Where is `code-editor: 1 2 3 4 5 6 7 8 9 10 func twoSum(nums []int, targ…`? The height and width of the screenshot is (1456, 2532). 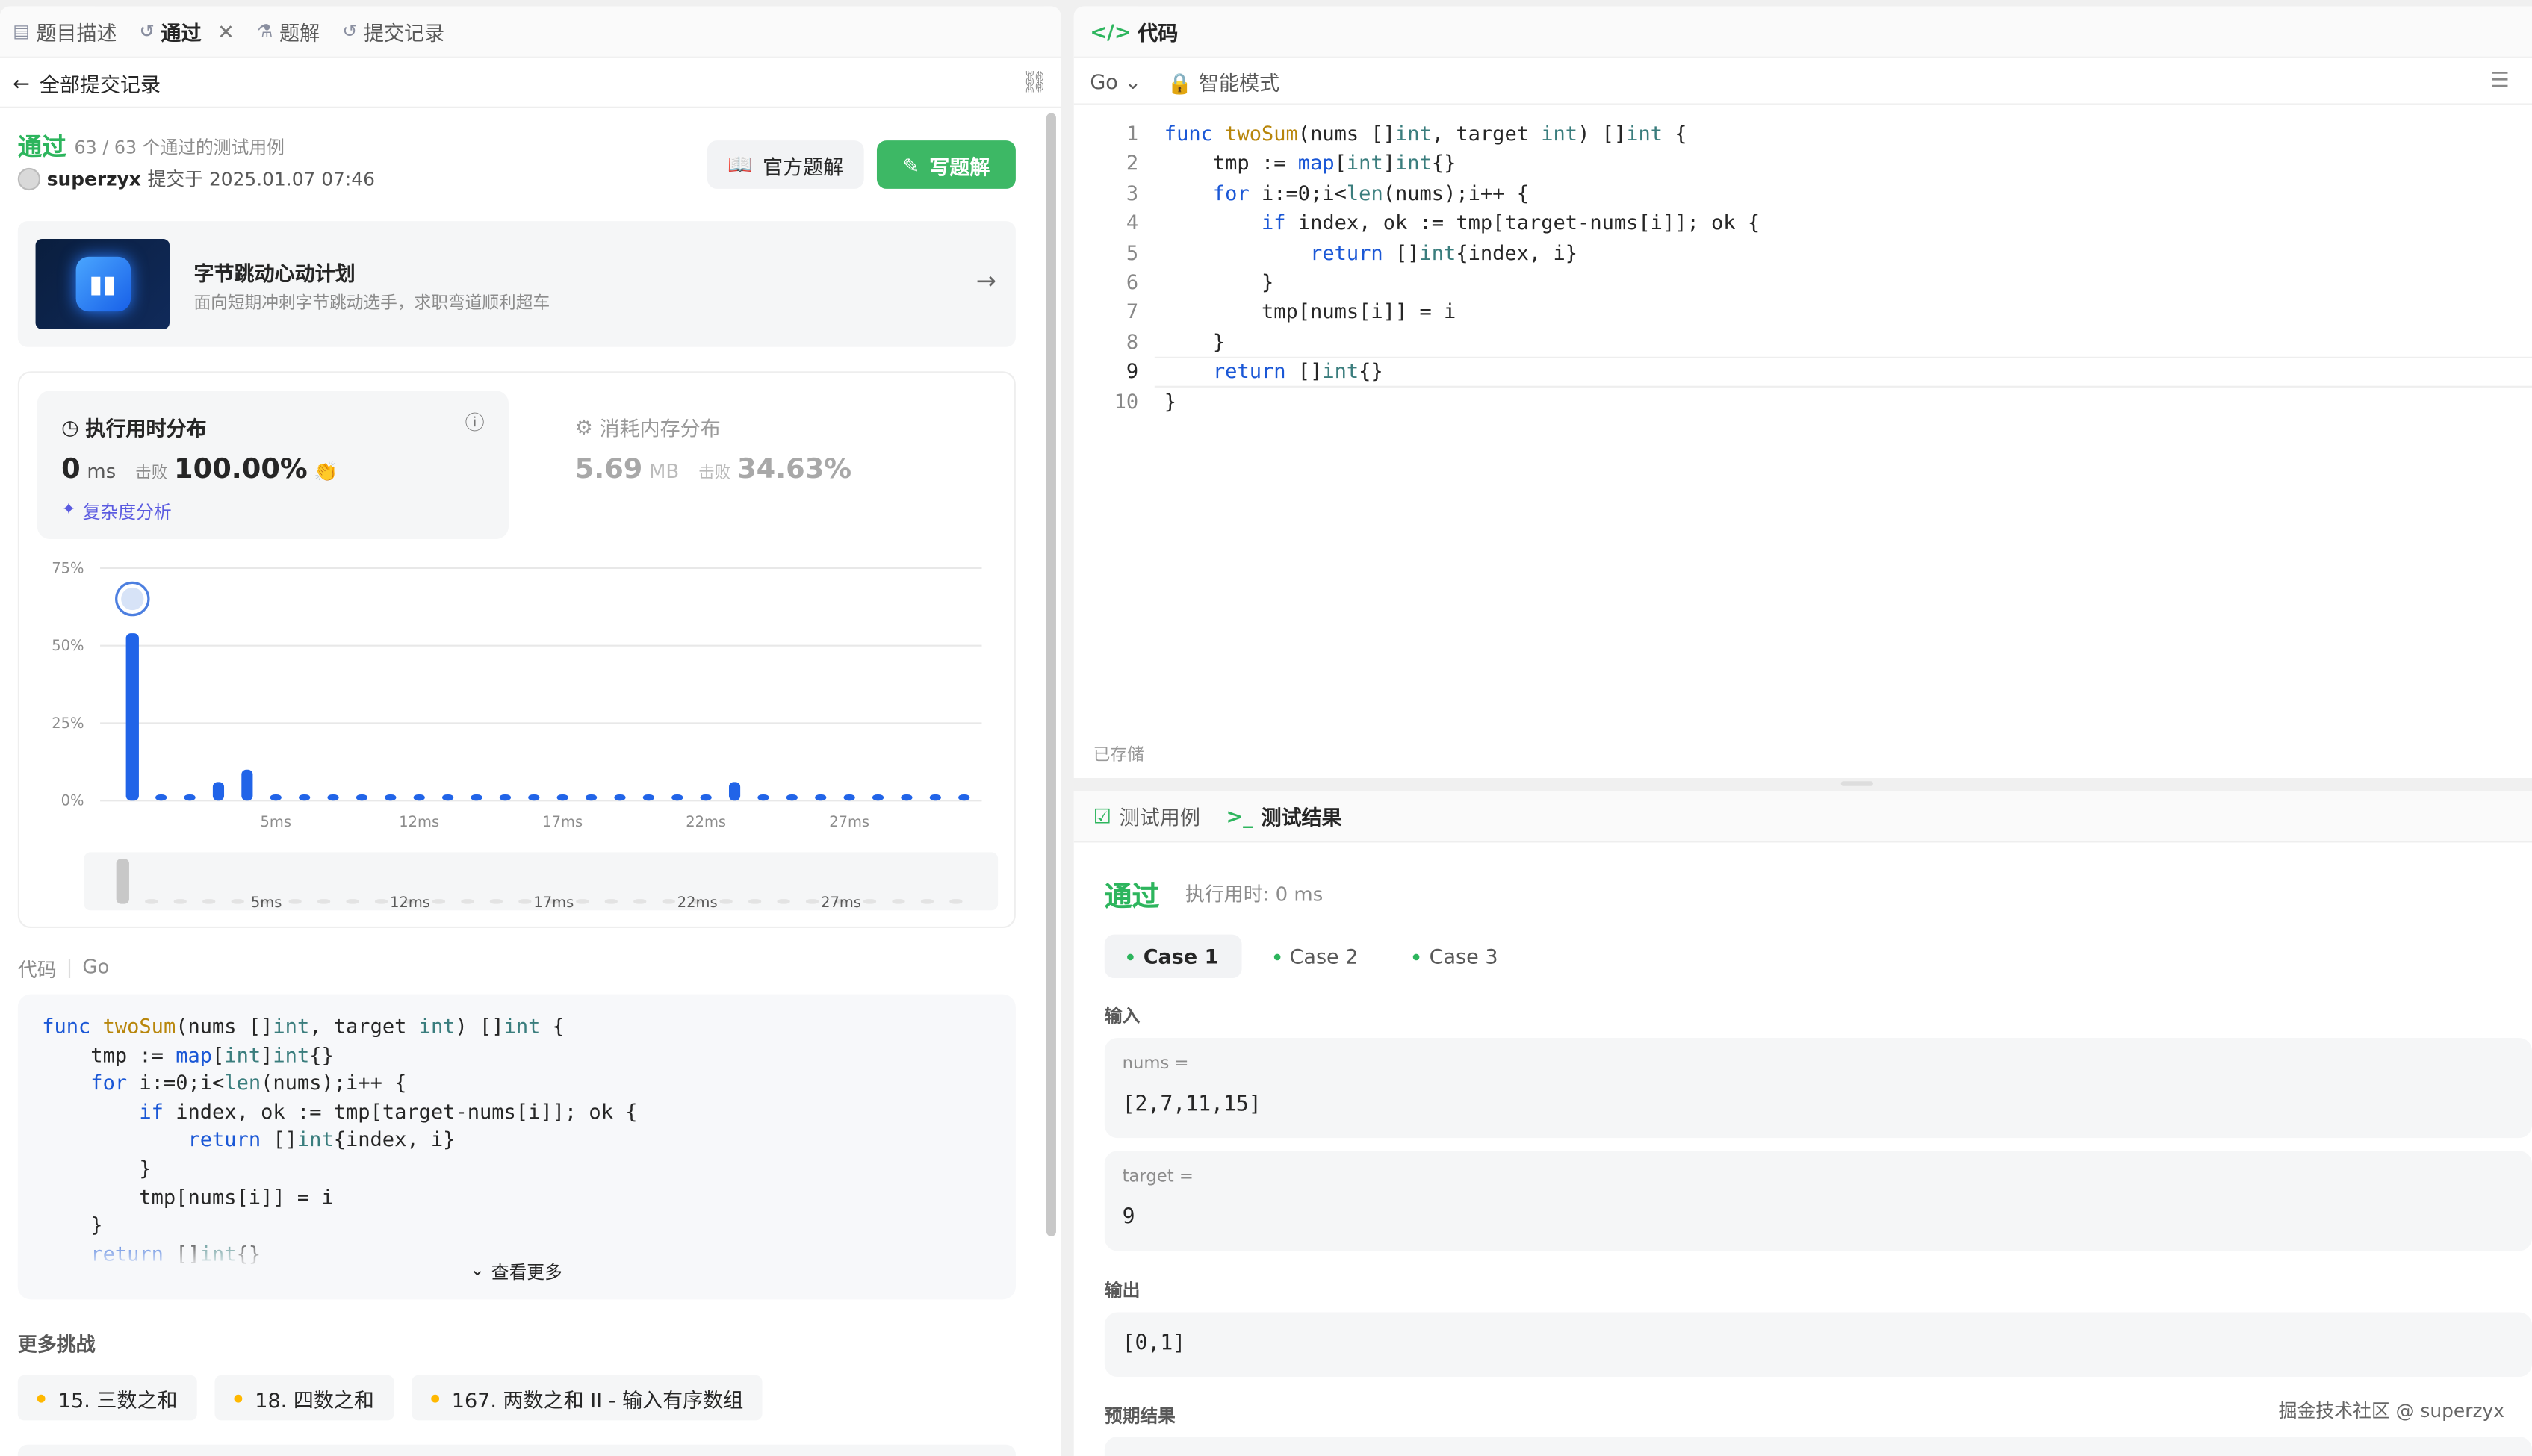 code-editor: 1 2 3 4 5 6 7 8 9 10 func twoSum(nums []int, targ… is located at coordinates (1803, 268).